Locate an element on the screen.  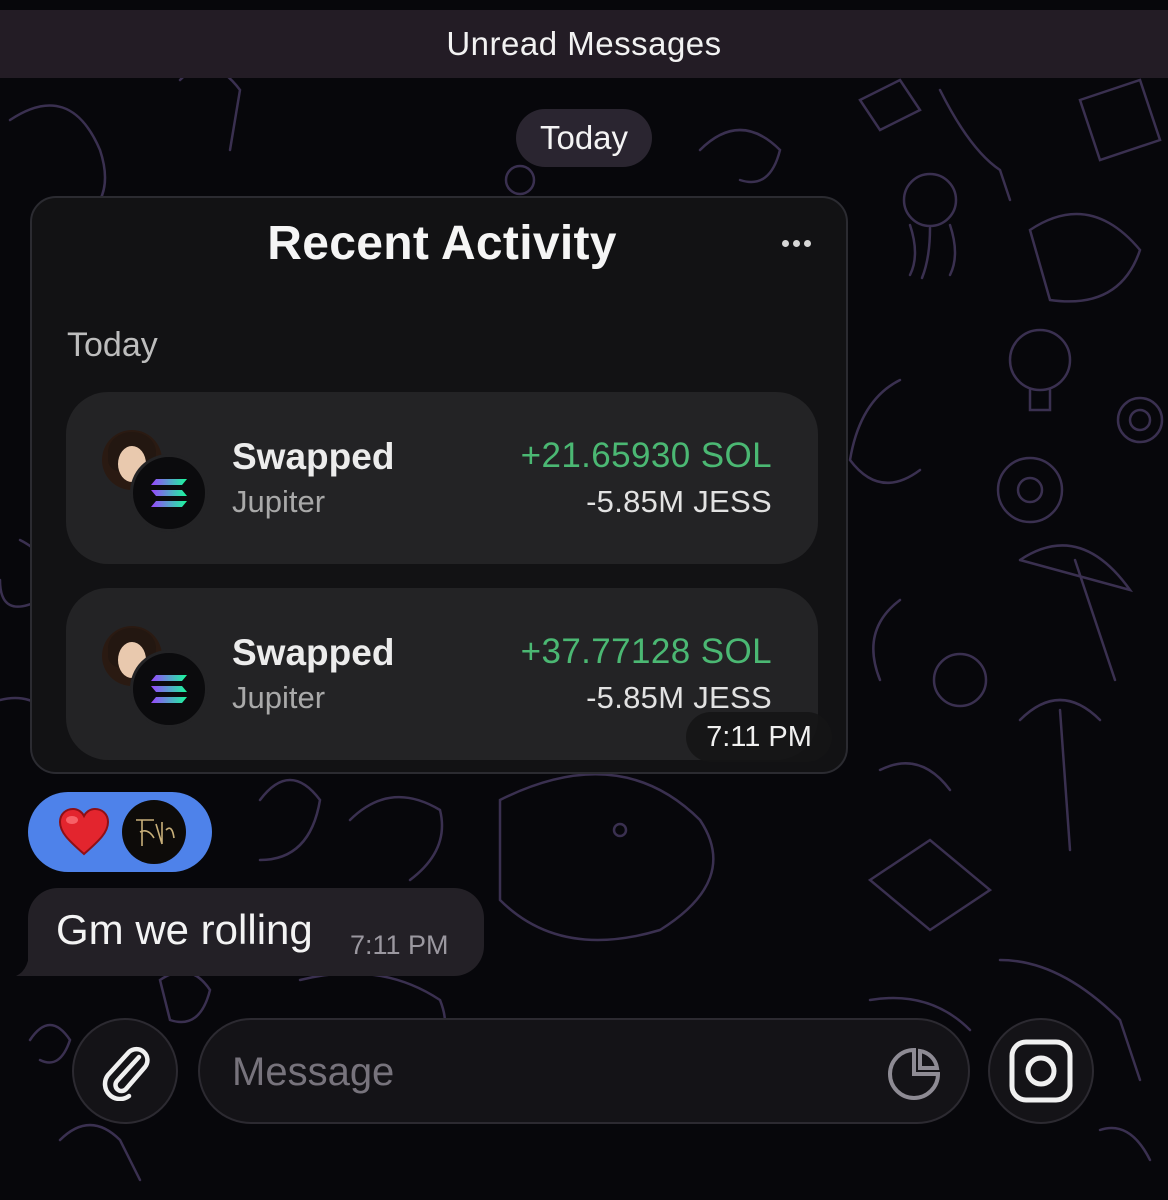
date-separator: Today is located at coordinates (584, 138).